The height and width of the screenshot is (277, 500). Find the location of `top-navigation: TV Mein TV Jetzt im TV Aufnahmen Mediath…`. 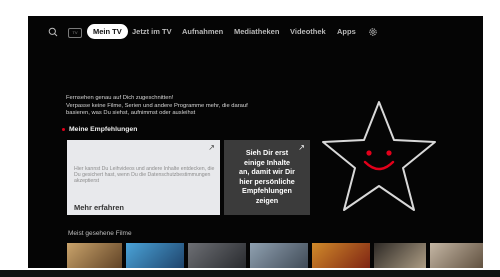

top-navigation: TV Mein TV Jetzt im TV Aufnahmen Mediath… is located at coordinates (255, 33).